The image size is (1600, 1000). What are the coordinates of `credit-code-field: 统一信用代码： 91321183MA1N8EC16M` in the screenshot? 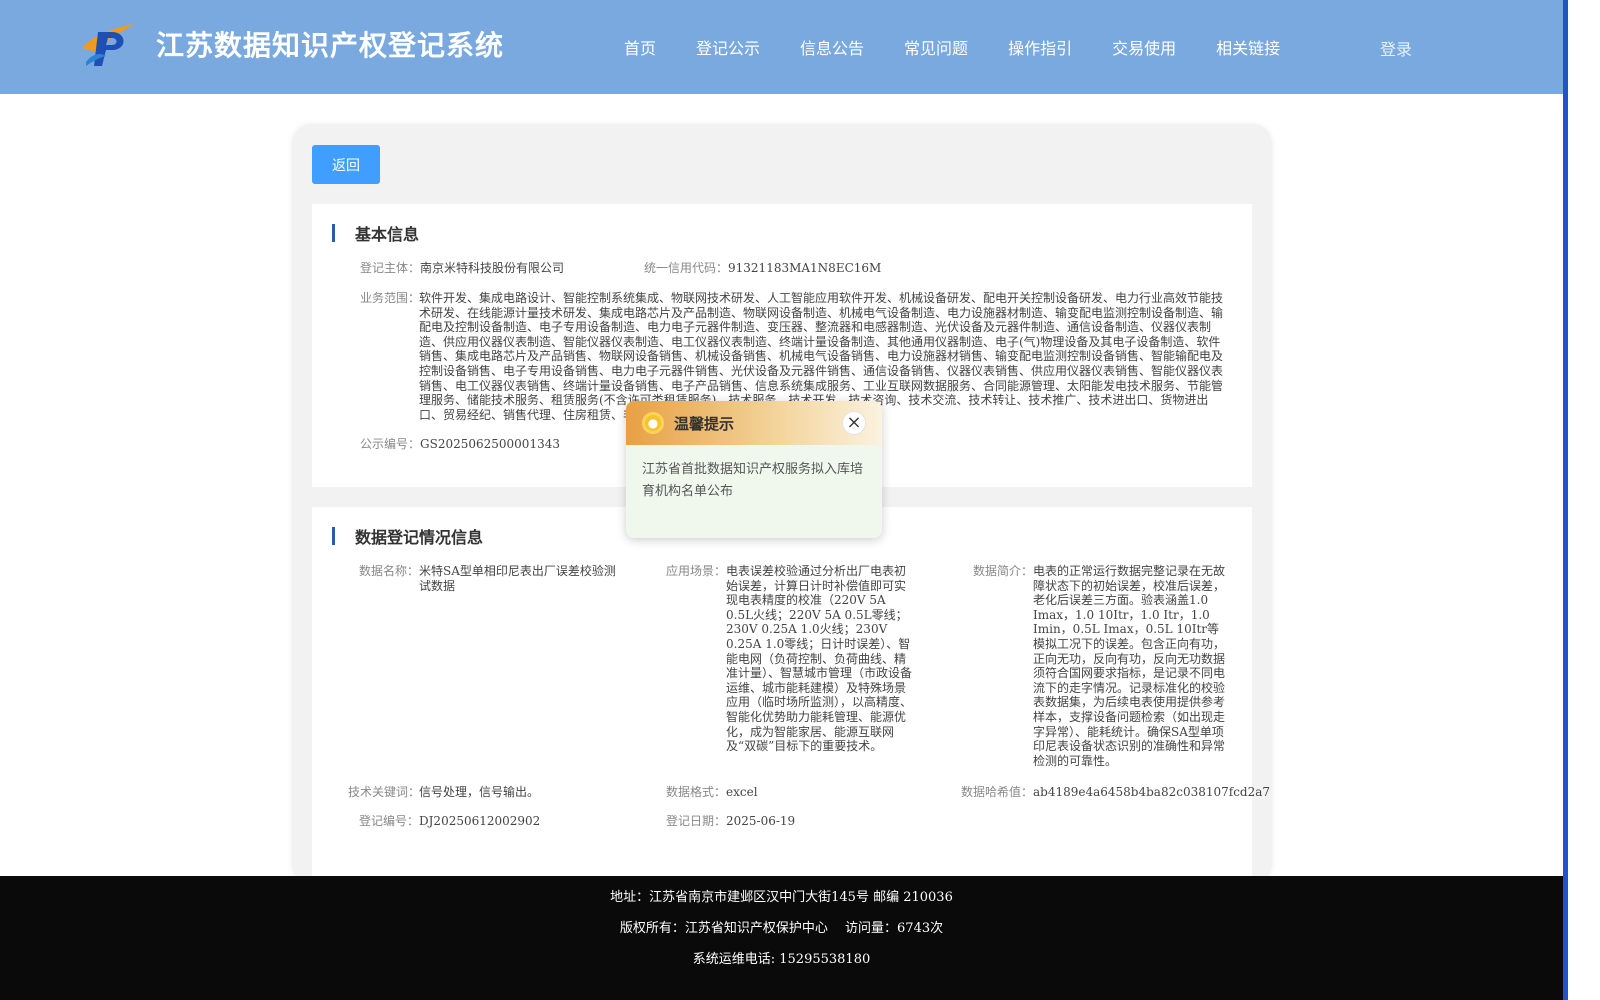 It's located at (762, 268).